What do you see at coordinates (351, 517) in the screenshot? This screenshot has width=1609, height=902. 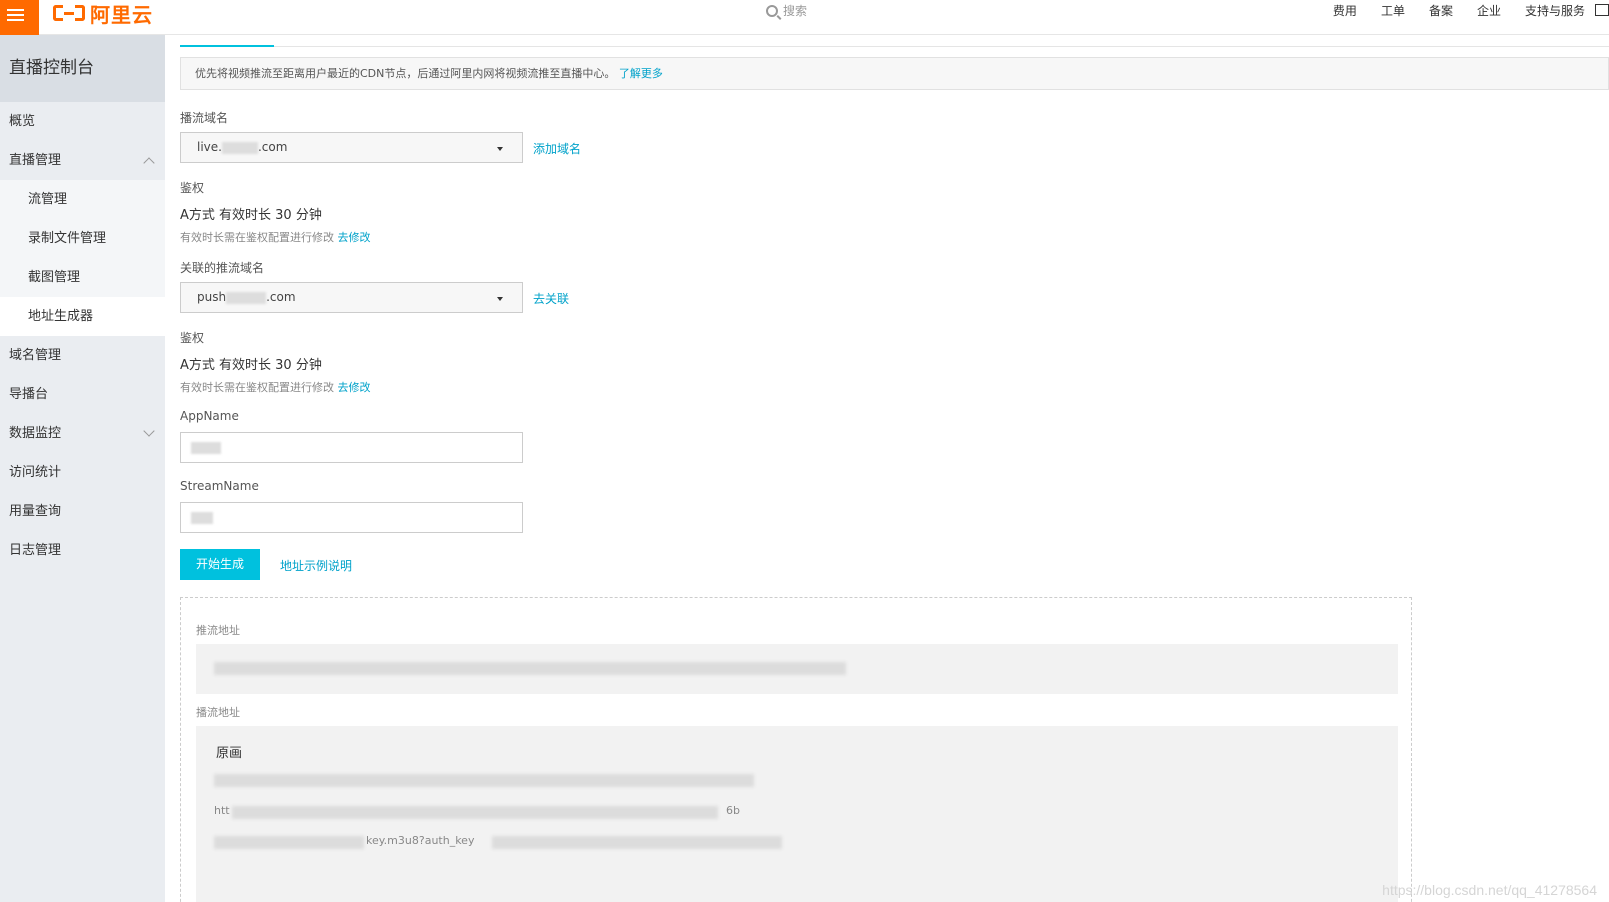 I see `stream-name-input` at bounding box center [351, 517].